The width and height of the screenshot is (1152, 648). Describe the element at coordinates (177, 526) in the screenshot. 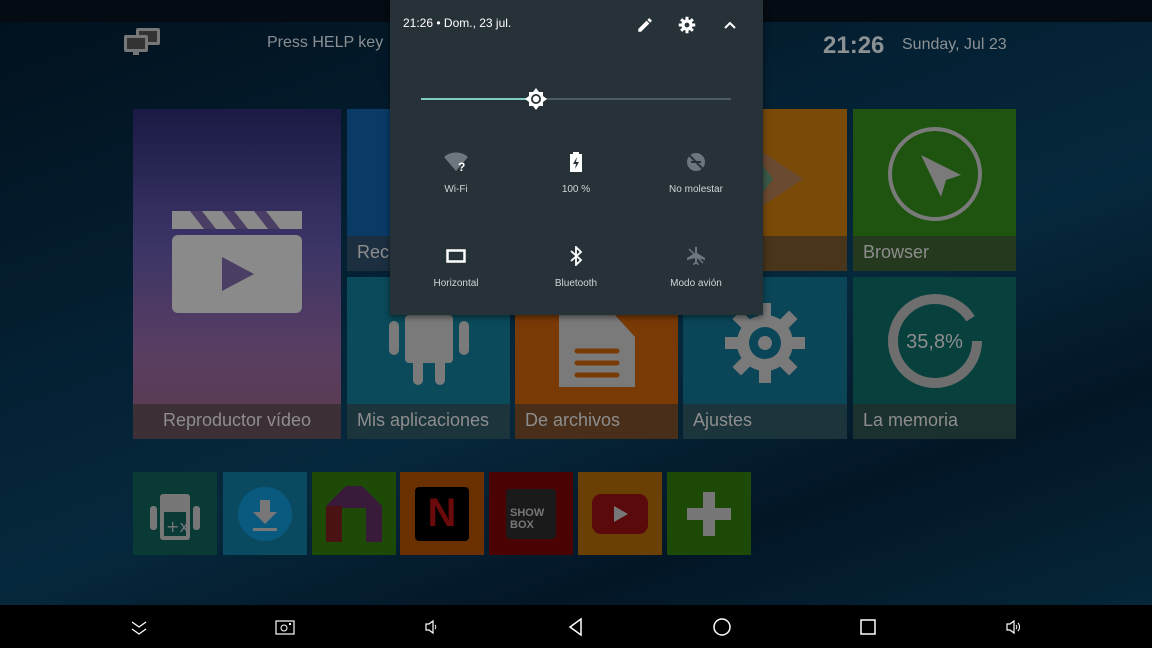

I see `svg-text: +x` at that location.